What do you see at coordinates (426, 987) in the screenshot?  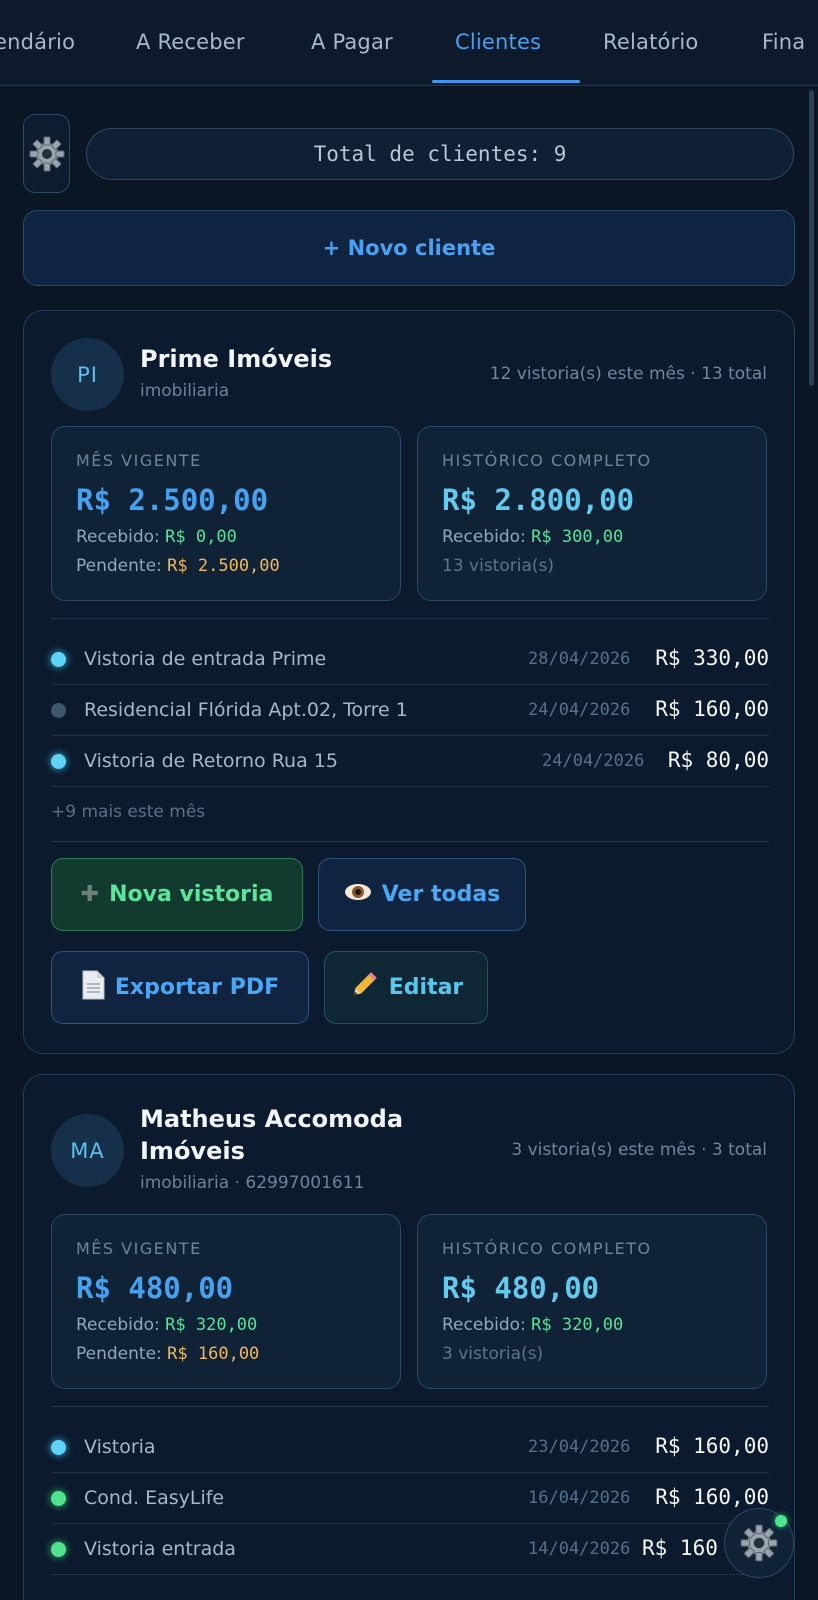 I see `edit-label: Editar` at bounding box center [426, 987].